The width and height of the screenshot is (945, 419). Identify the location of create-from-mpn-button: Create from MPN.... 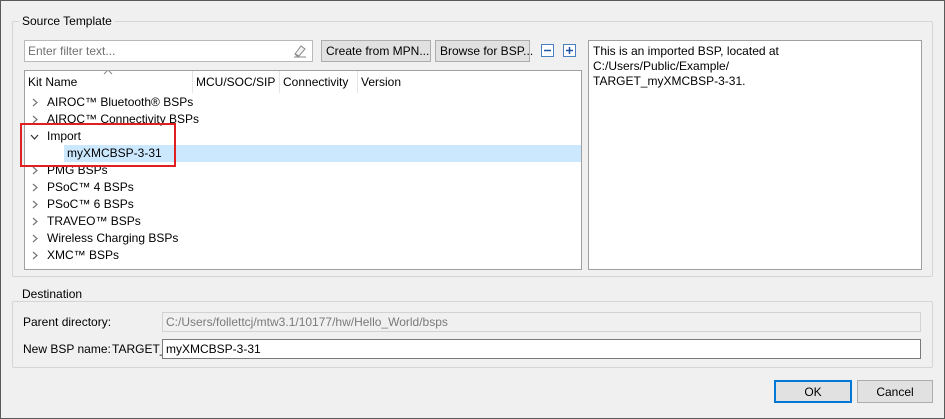
(376, 51).